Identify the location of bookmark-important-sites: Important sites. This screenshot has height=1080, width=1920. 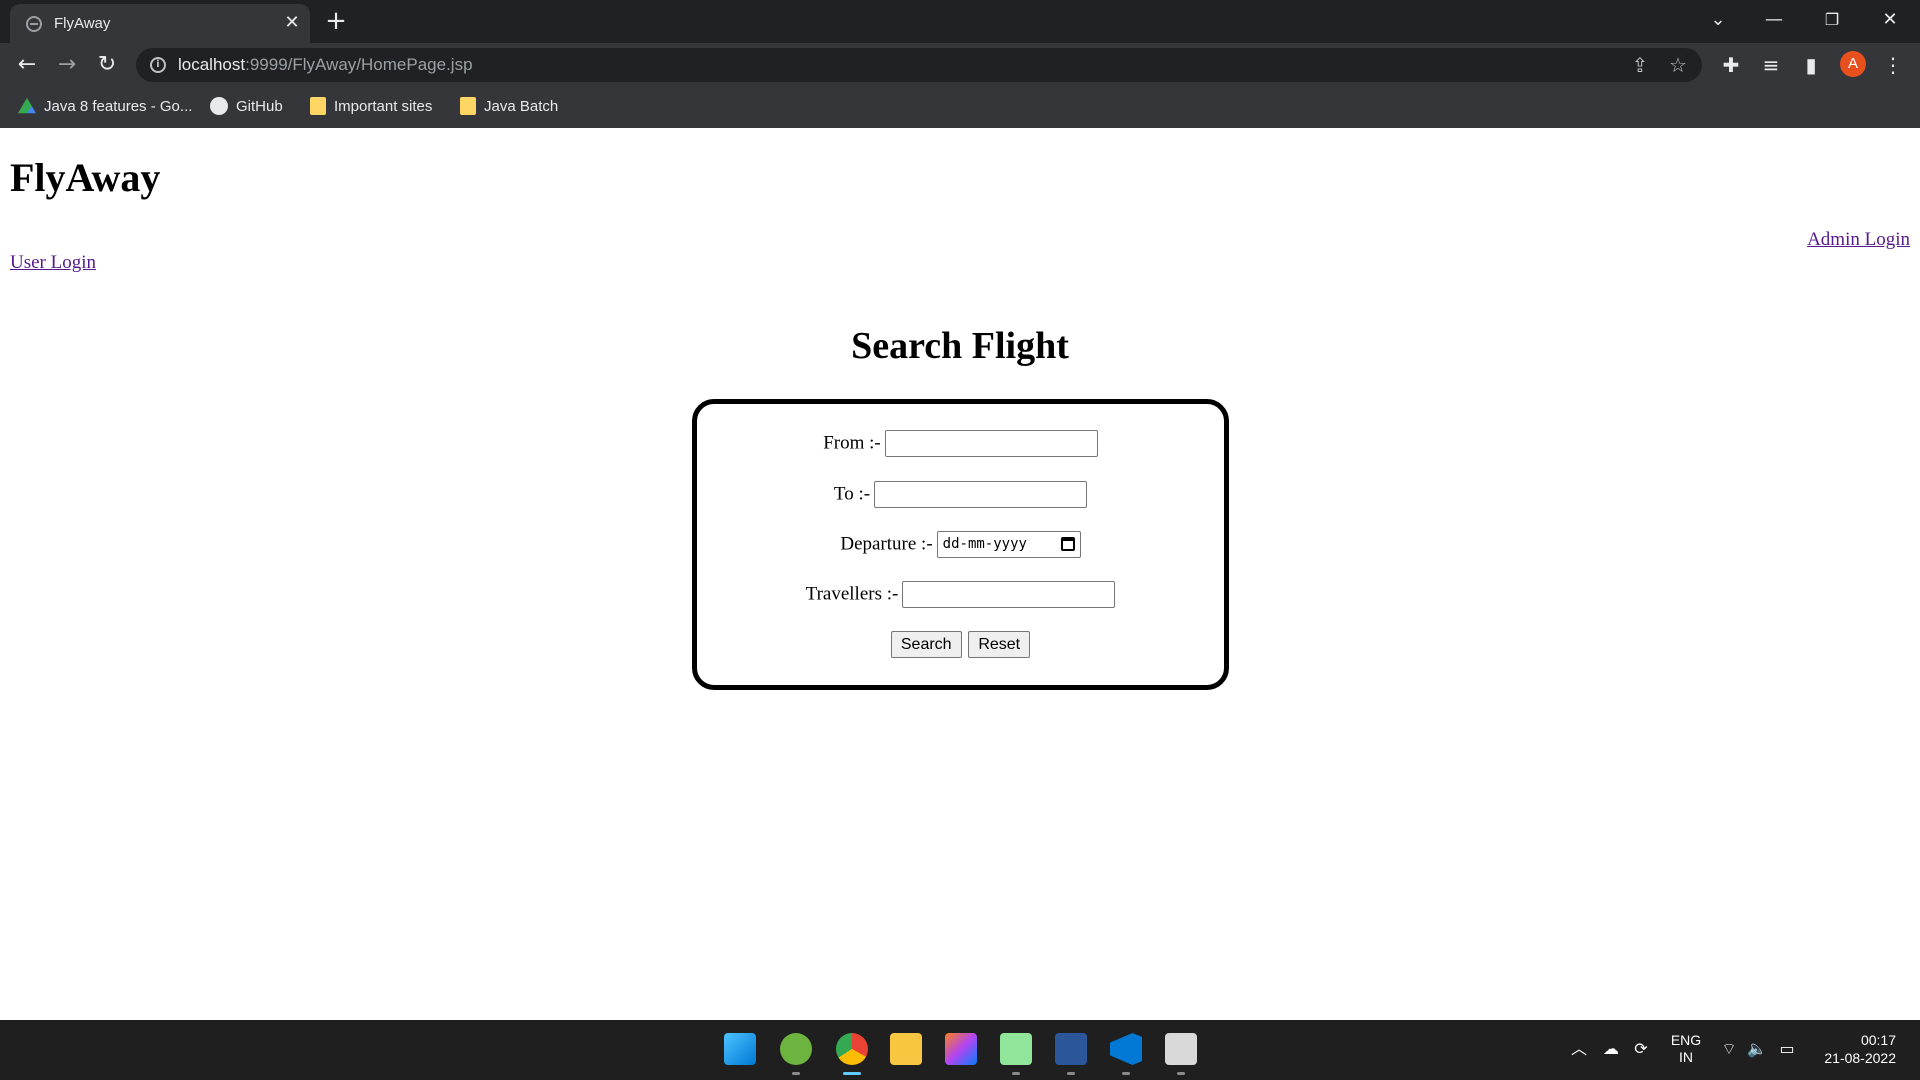
(371, 107).